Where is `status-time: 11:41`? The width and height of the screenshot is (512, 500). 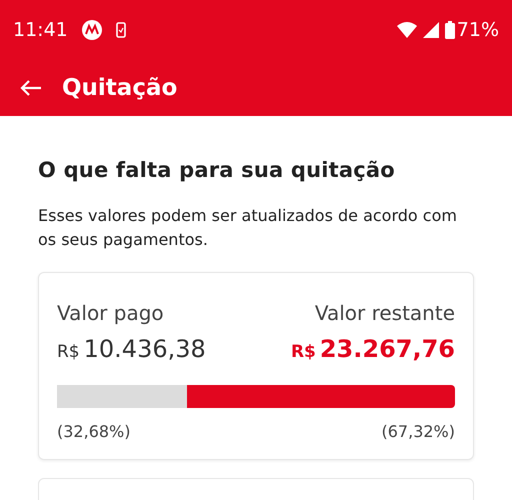 status-time: 11:41 is located at coordinates (40, 30).